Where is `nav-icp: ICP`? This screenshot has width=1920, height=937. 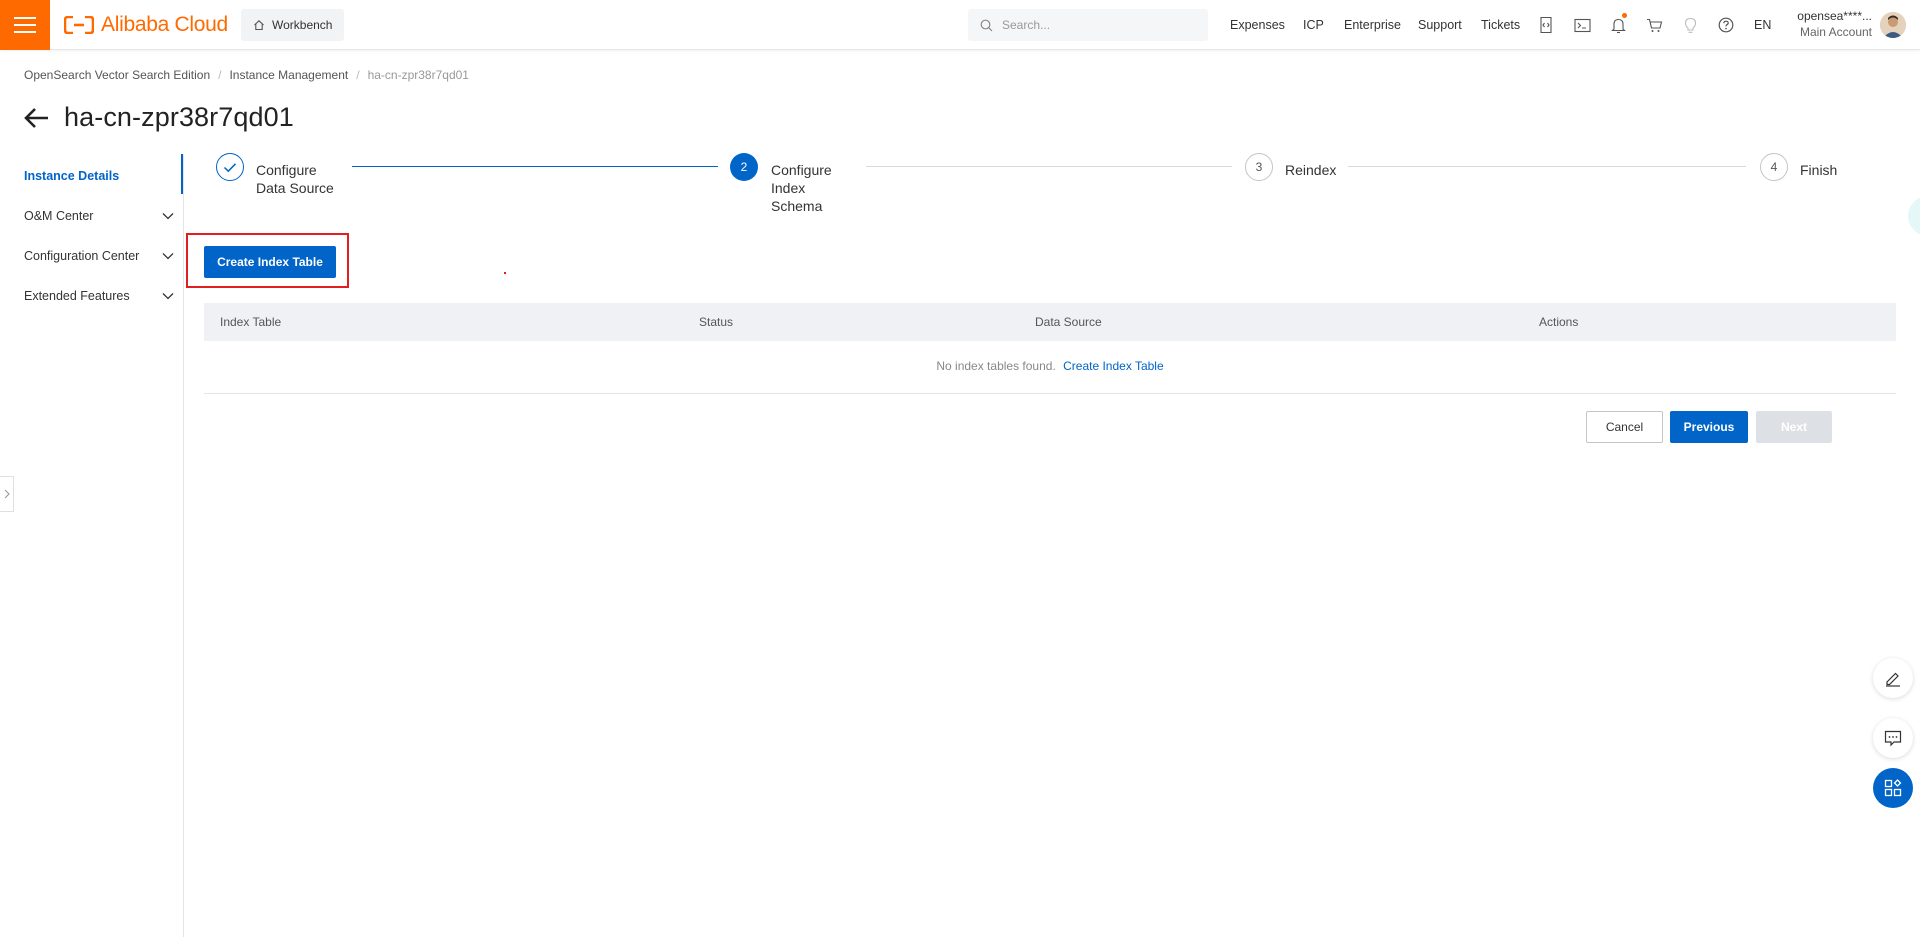
nav-icp: ICP is located at coordinates (1313, 25).